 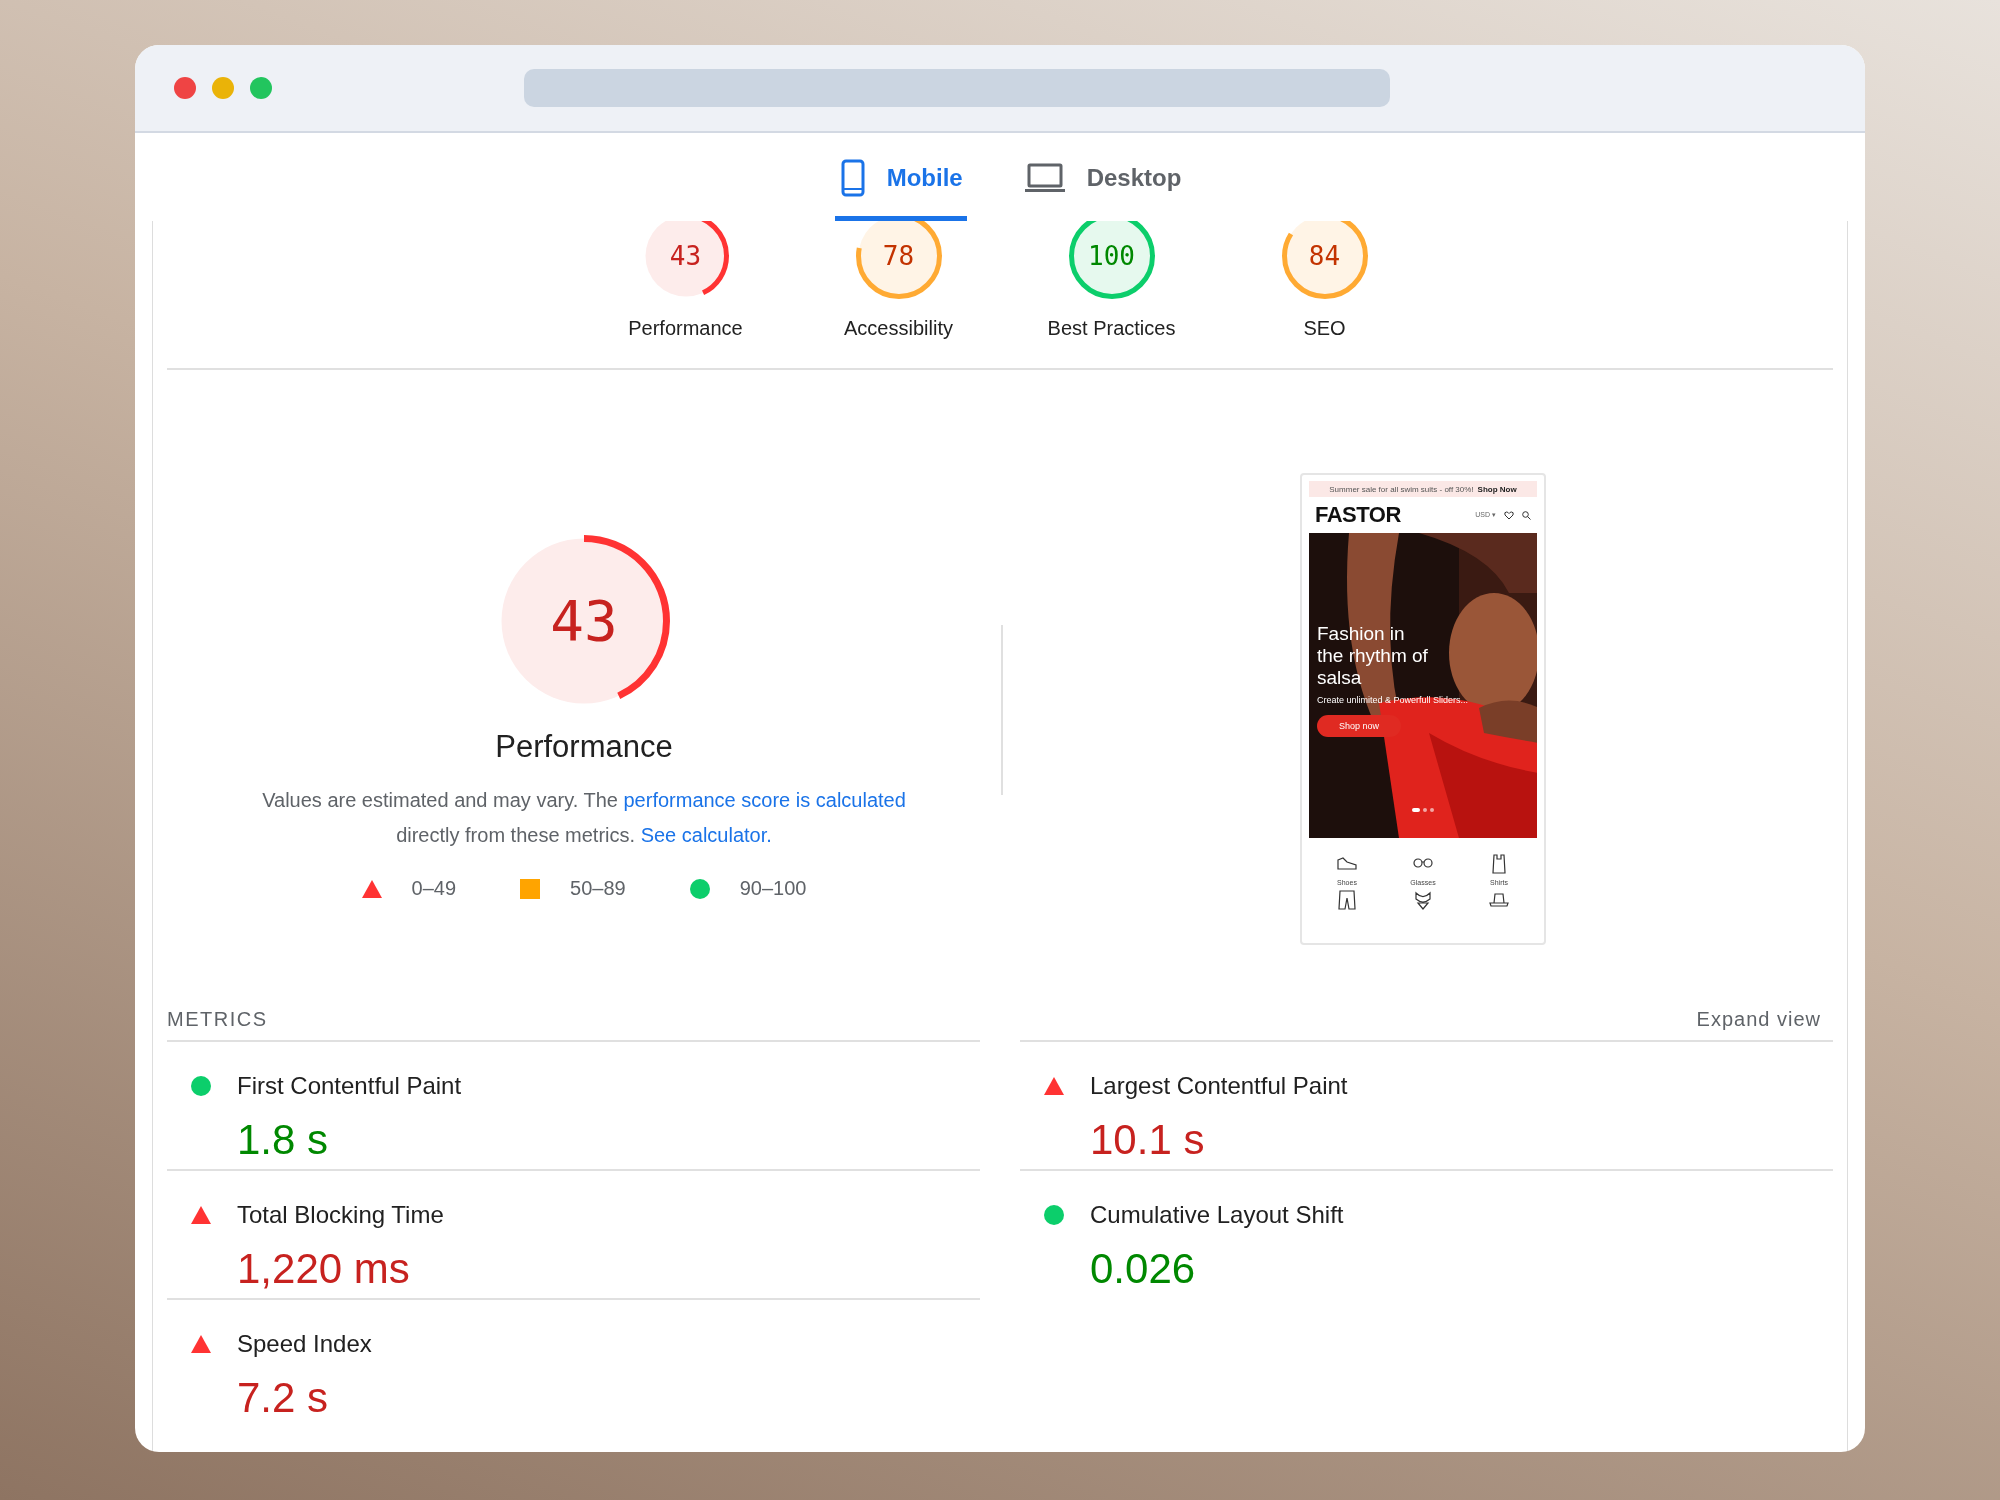 What do you see at coordinates (898, 328) in the screenshot?
I see `category-label: Accessibility` at bounding box center [898, 328].